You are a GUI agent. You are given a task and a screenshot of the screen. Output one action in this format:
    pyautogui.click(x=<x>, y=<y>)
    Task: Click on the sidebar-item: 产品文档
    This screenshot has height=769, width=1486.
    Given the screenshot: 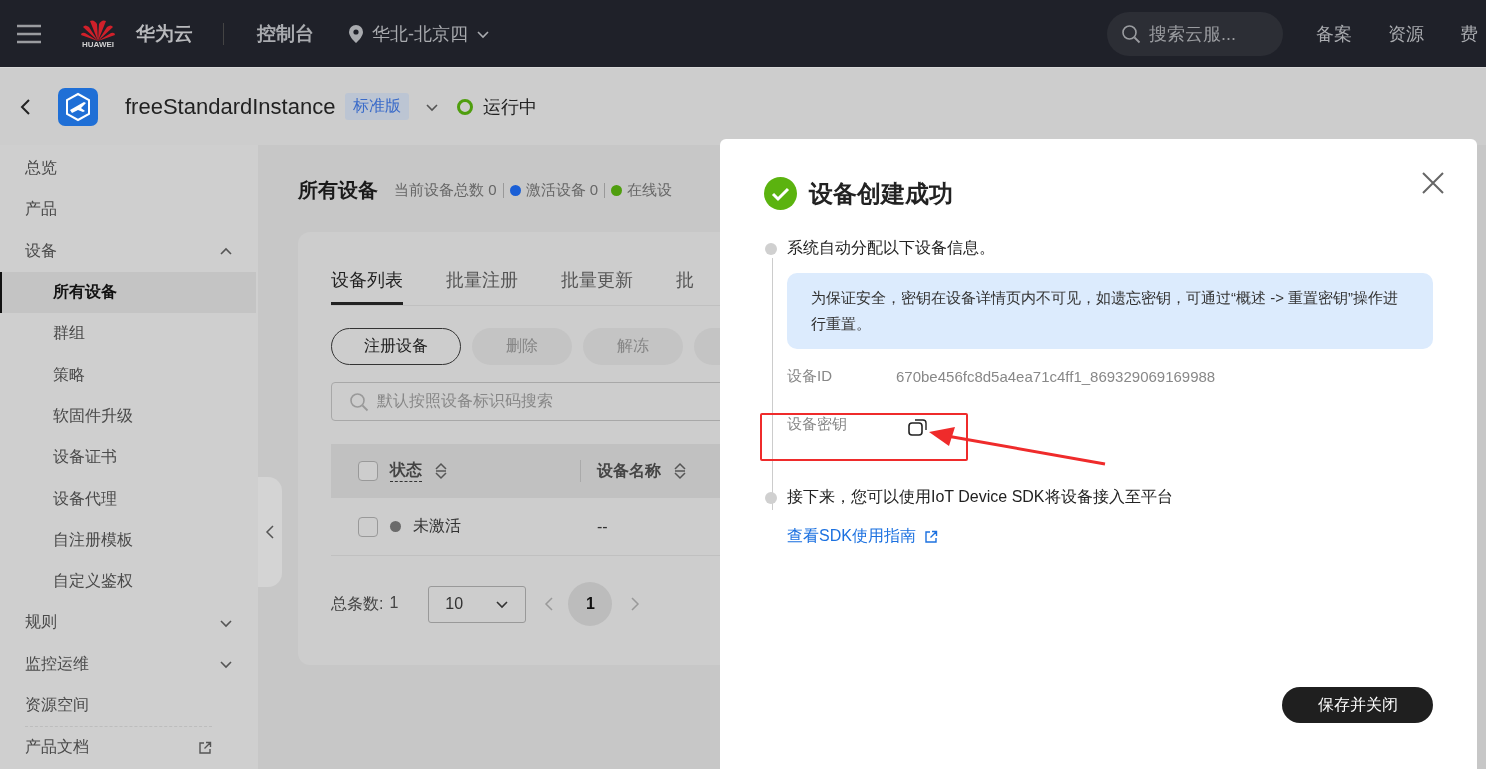 What is the action you would take?
    pyautogui.click(x=118, y=747)
    